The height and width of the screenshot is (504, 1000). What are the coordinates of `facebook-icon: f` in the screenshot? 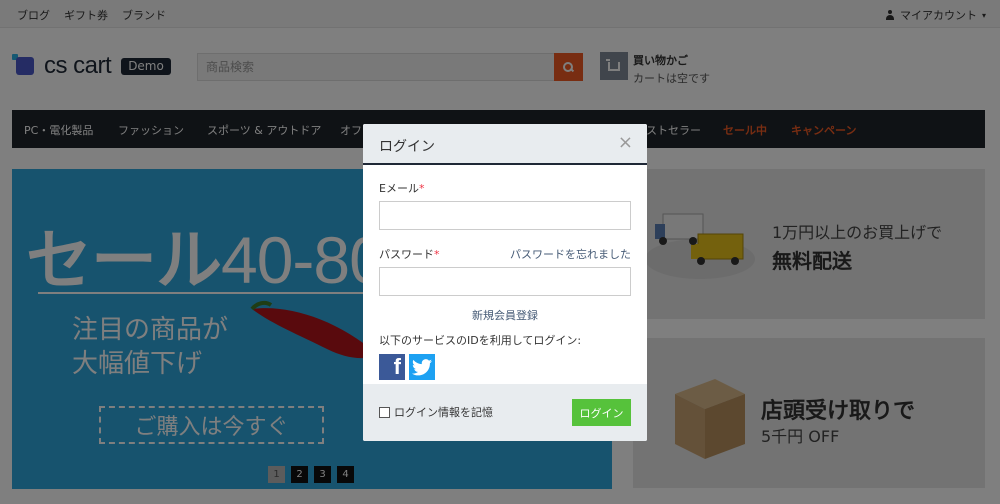 It's located at (392, 367).